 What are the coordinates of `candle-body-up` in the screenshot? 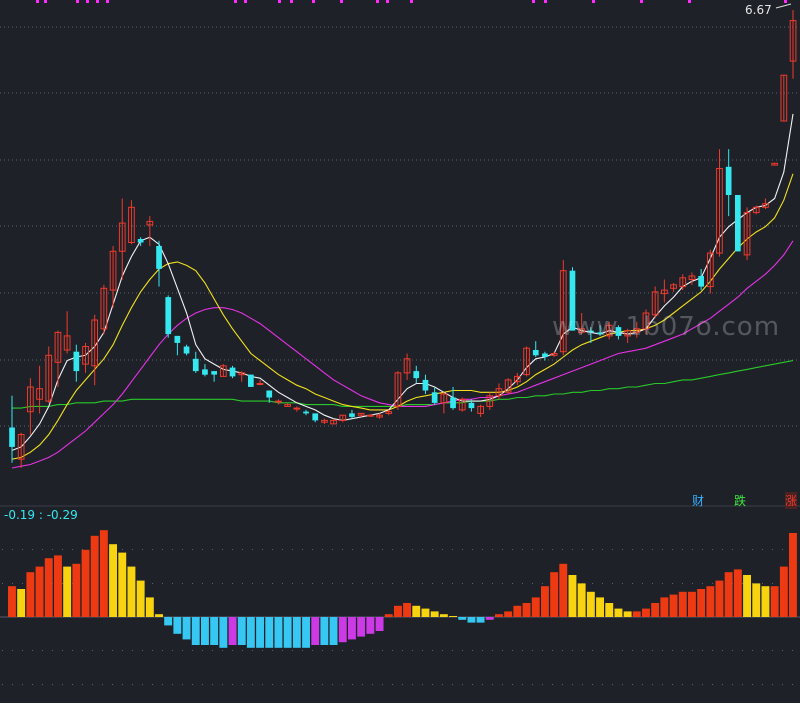 It's located at (260, 384).